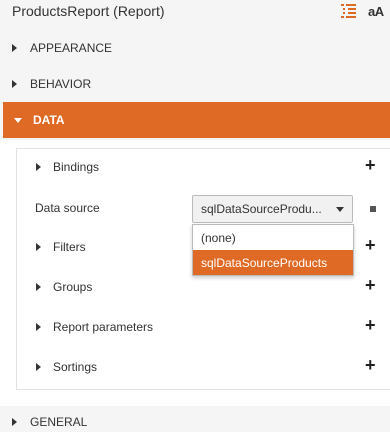 The image size is (390, 432). Describe the element at coordinates (203, 368) in the screenshot. I see `sortings-row: Sortings +` at that location.